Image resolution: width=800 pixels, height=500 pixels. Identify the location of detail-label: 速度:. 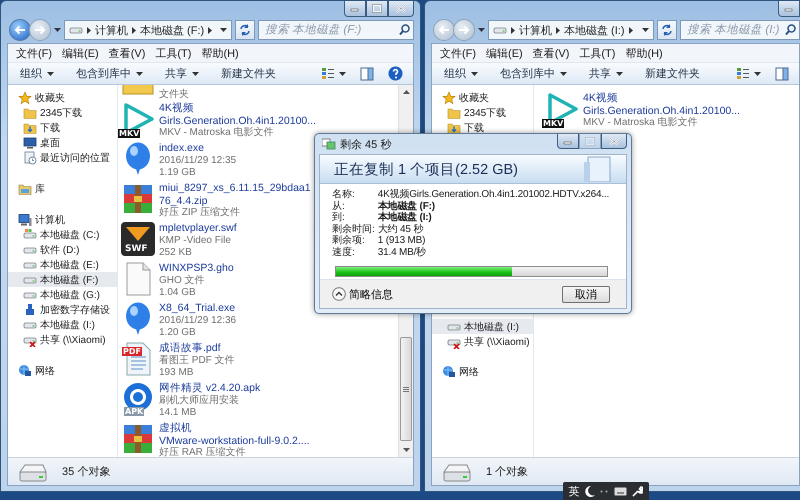
(344, 252).